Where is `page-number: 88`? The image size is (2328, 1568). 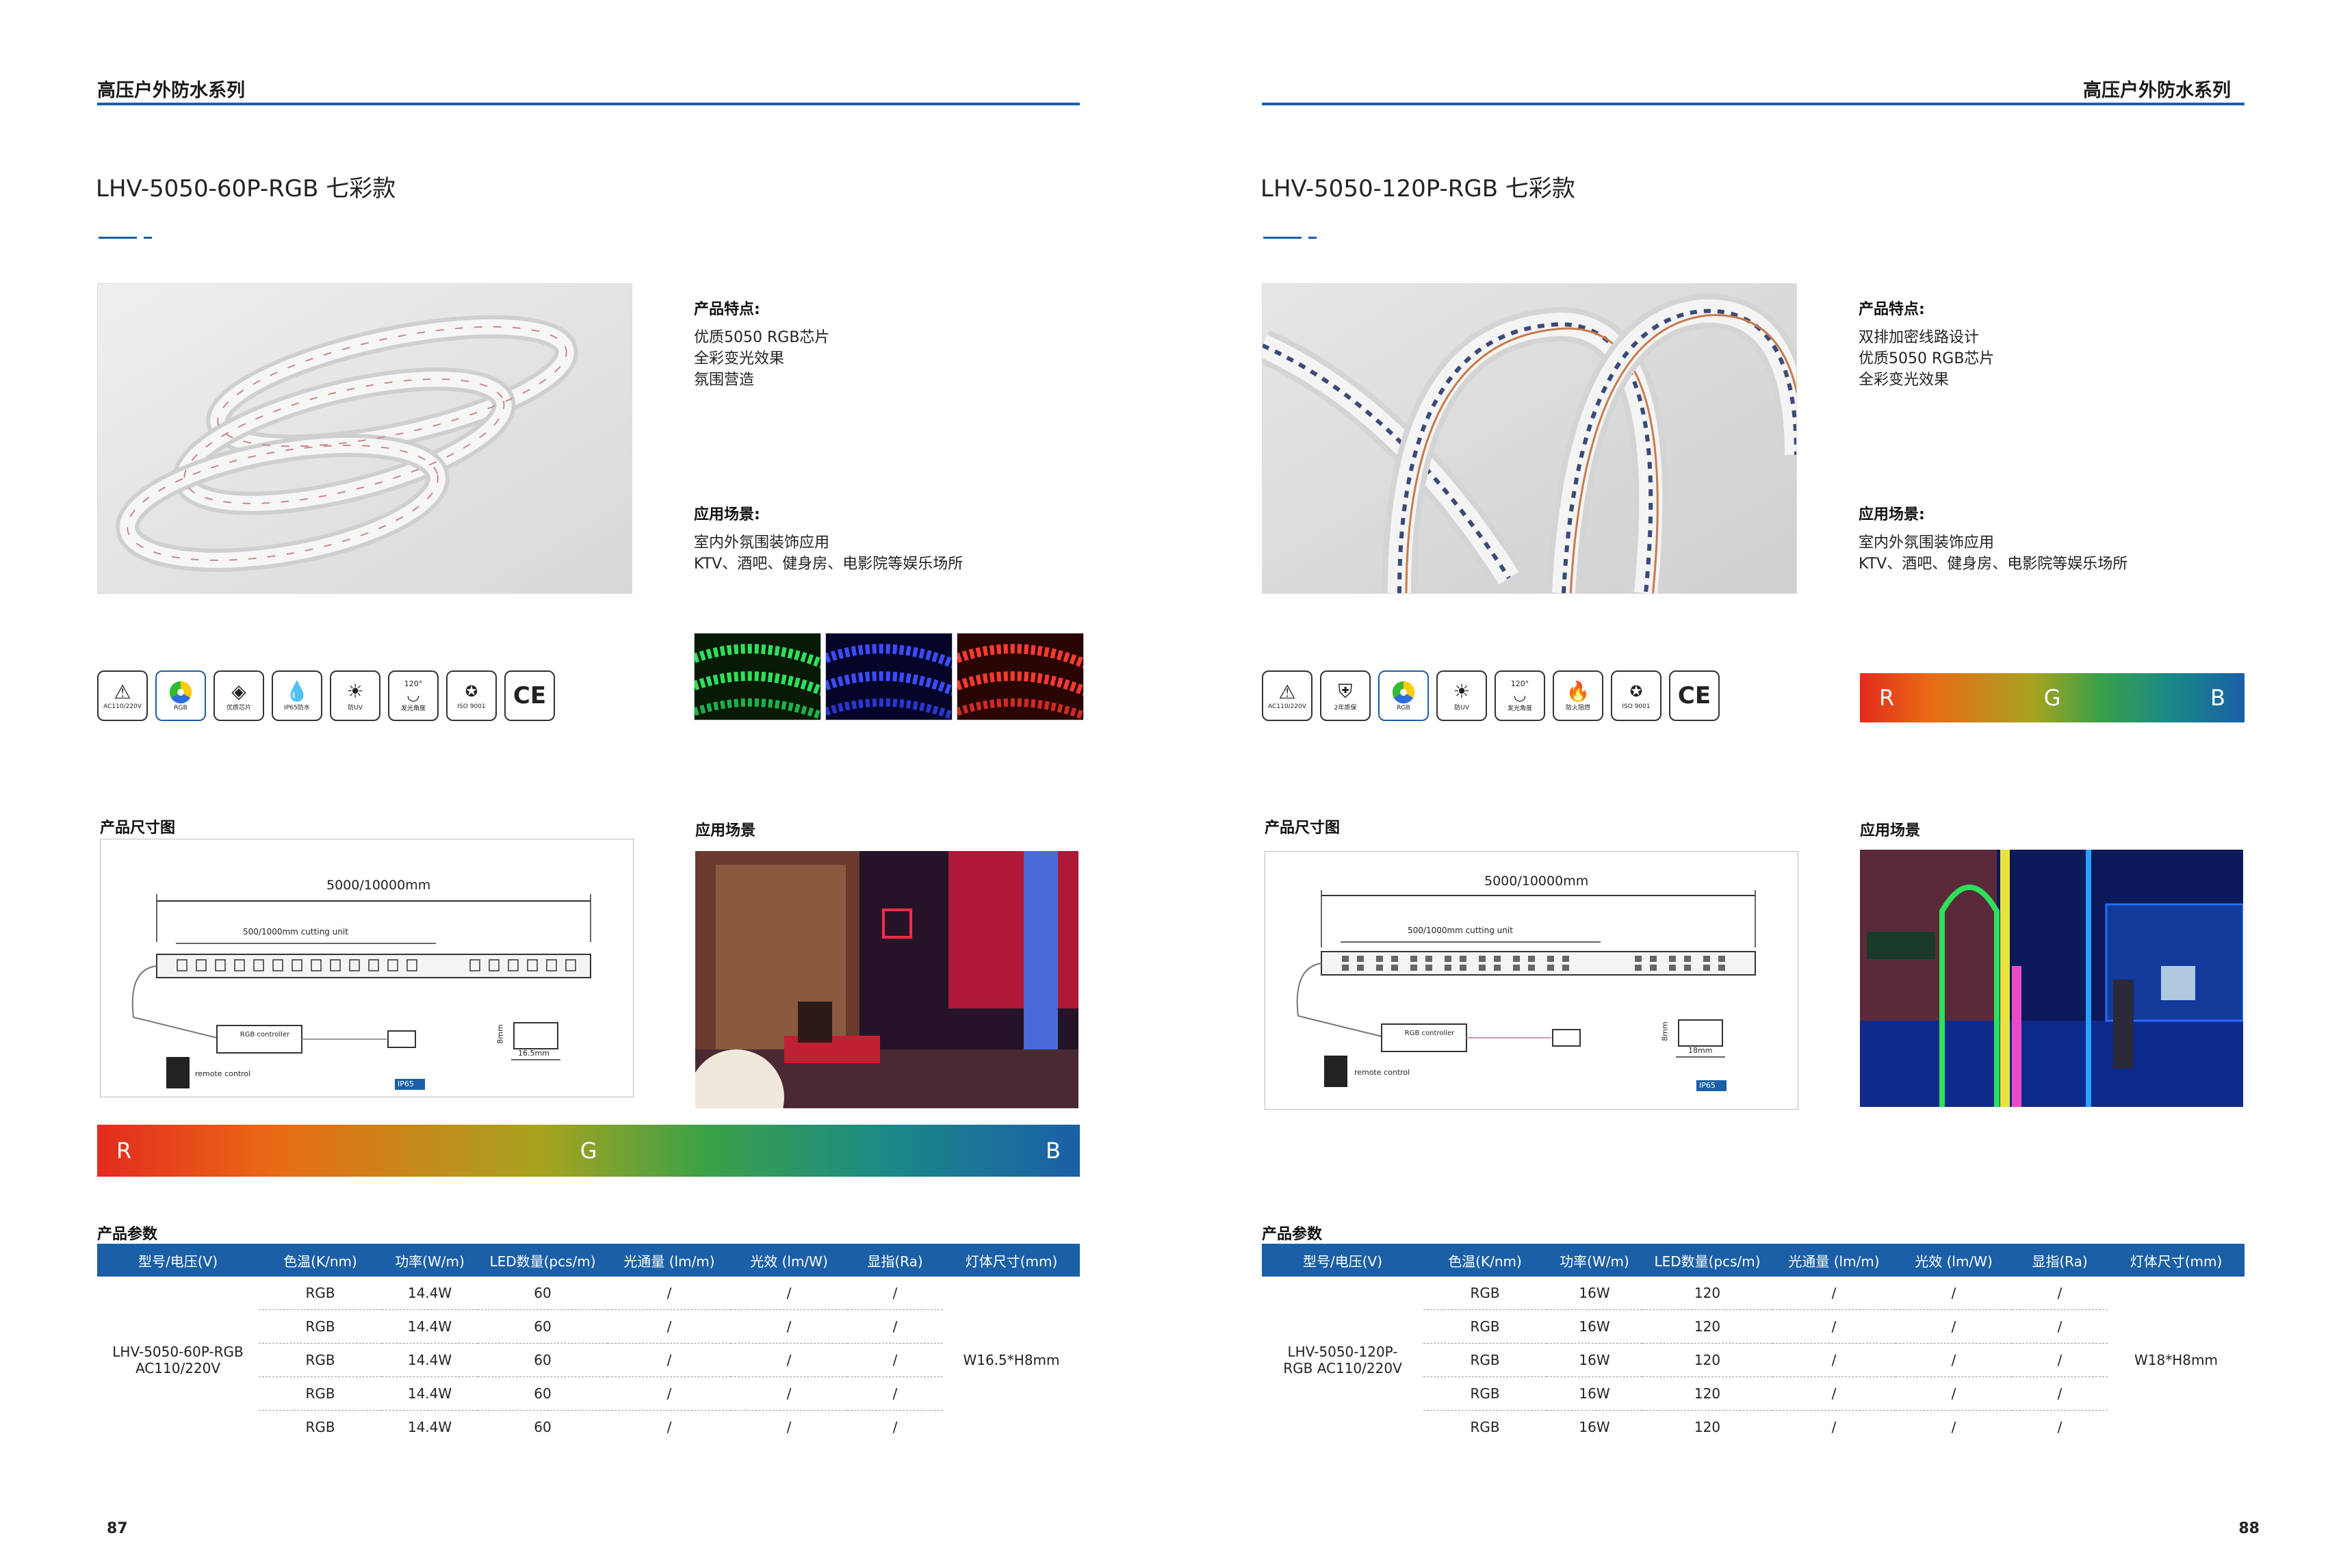 page-number: 88 is located at coordinates (2249, 1528).